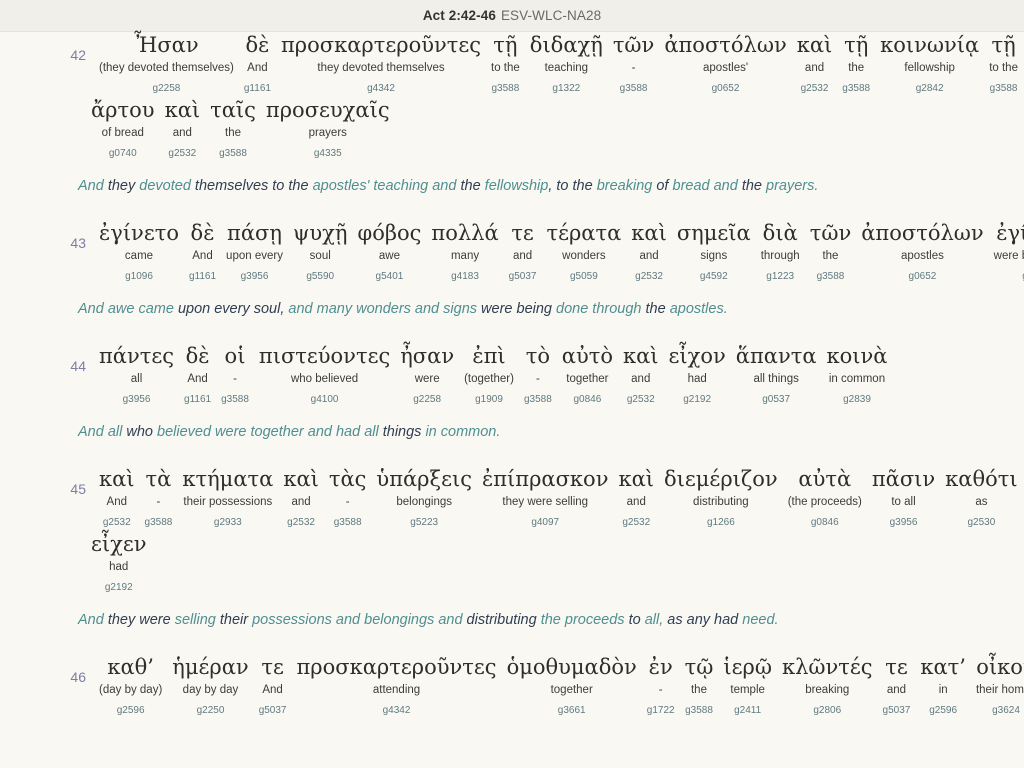 This screenshot has width=1024, height=768. Describe the element at coordinates (227, 498) in the screenshot. I see `word-column: κτήματα their possessions g2933` at that location.